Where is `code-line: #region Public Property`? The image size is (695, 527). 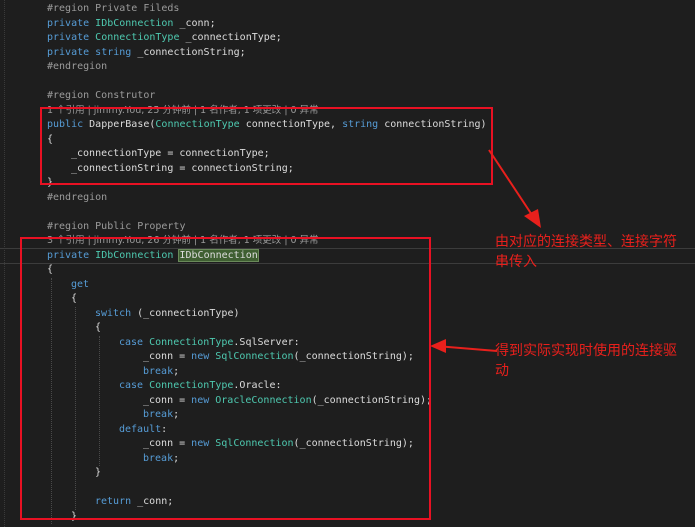
code-line: #region Public Property is located at coordinates (116, 227).